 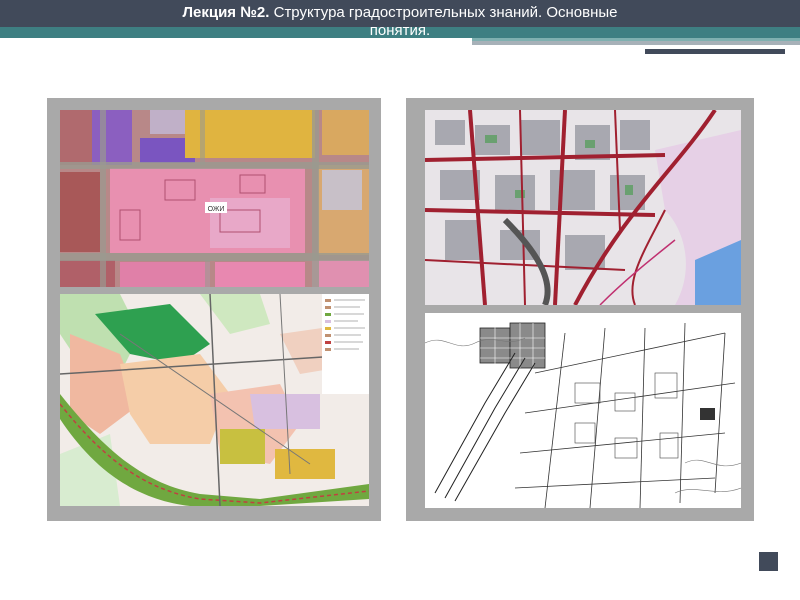 What do you see at coordinates (214, 400) in the screenshot?
I see `master-plan-map` at bounding box center [214, 400].